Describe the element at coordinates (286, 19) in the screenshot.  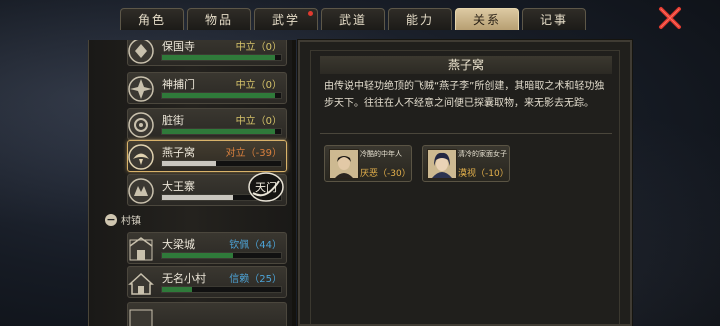
I see `tab-martial-arts: 武学` at that location.